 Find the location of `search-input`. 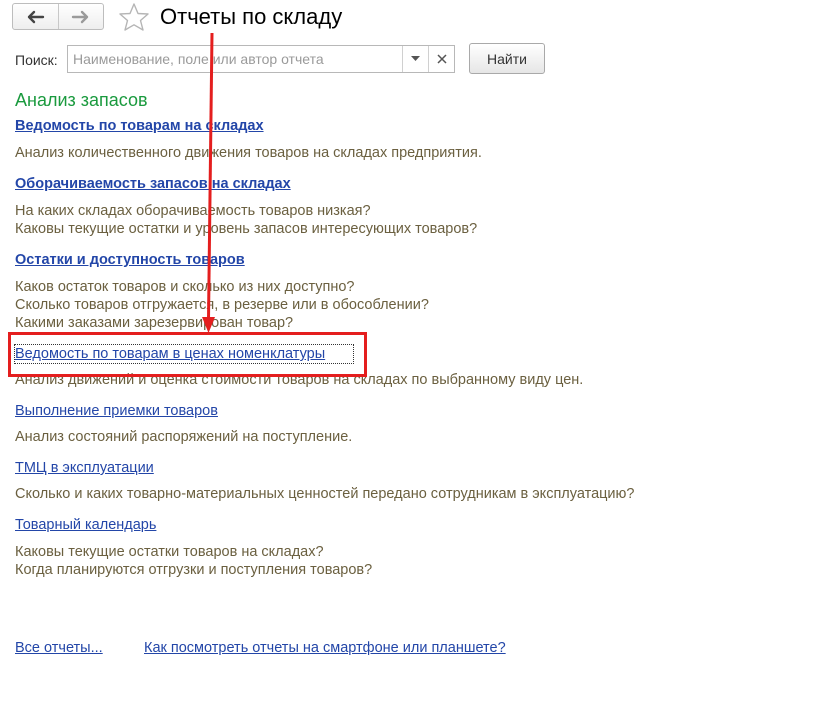

search-input is located at coordinates (235, 59).